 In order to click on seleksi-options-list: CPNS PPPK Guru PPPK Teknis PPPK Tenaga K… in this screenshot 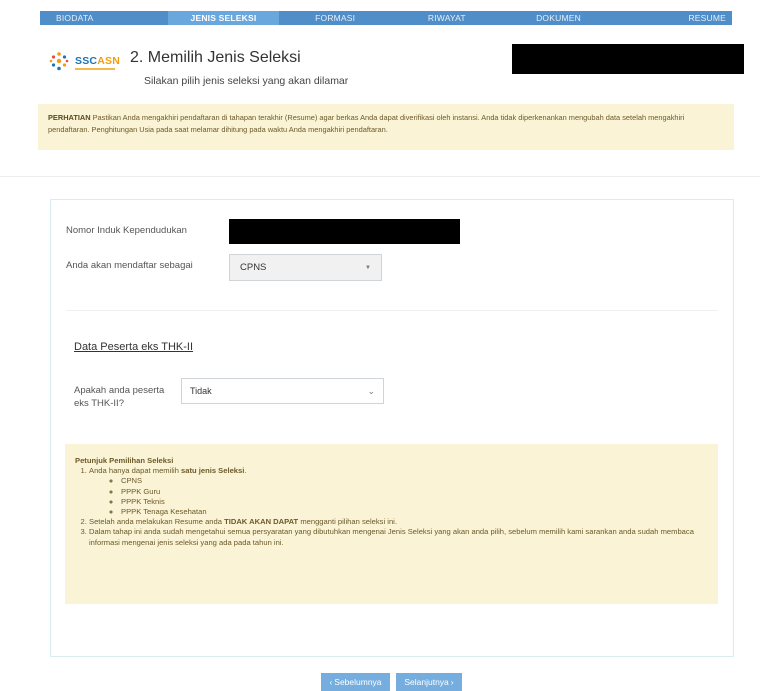, I will do `click(398, 496)`.